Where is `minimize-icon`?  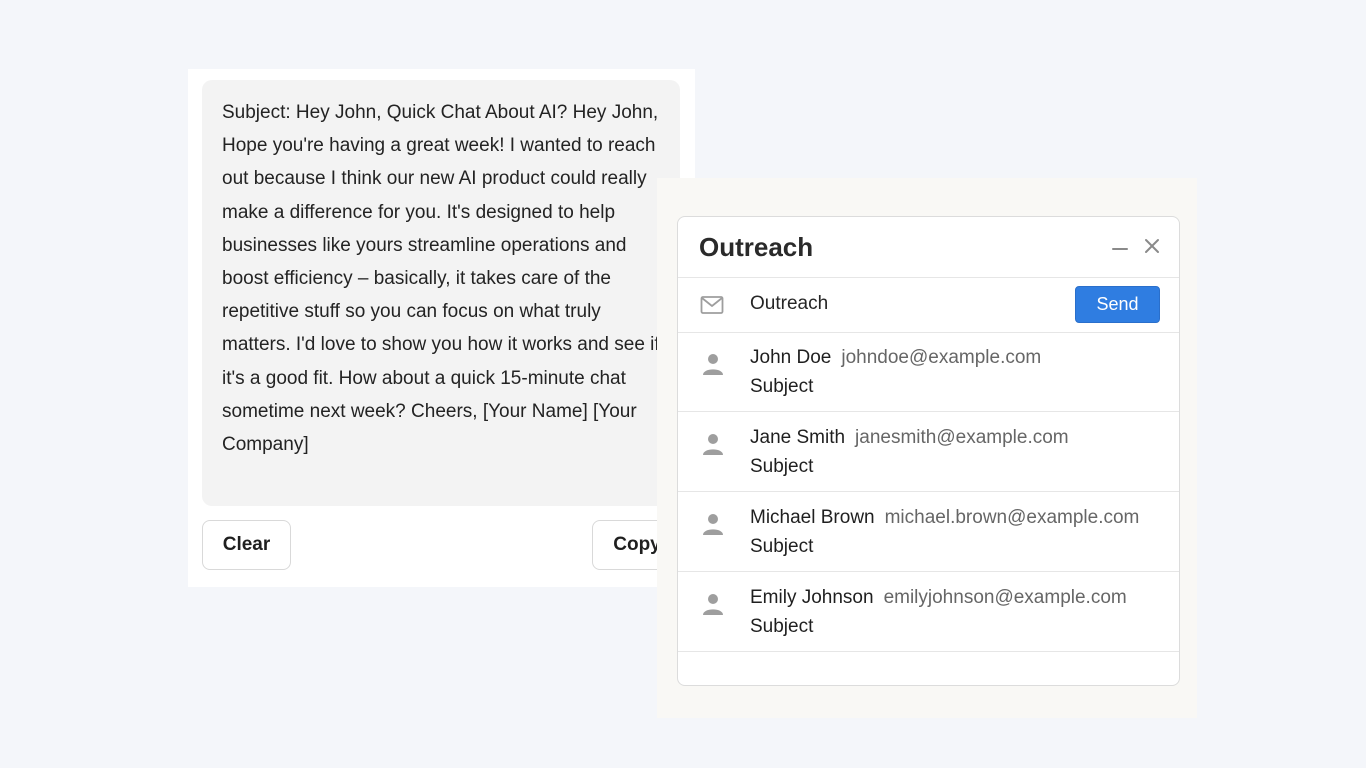 minimize-icon is located at coordinates (1120, 246).